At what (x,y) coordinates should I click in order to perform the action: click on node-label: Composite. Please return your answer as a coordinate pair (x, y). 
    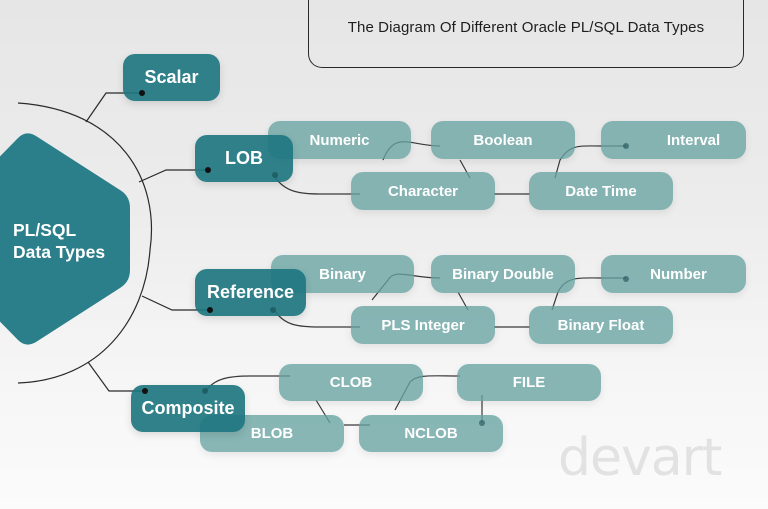
    Looking at the image, I should click on (188, 408).